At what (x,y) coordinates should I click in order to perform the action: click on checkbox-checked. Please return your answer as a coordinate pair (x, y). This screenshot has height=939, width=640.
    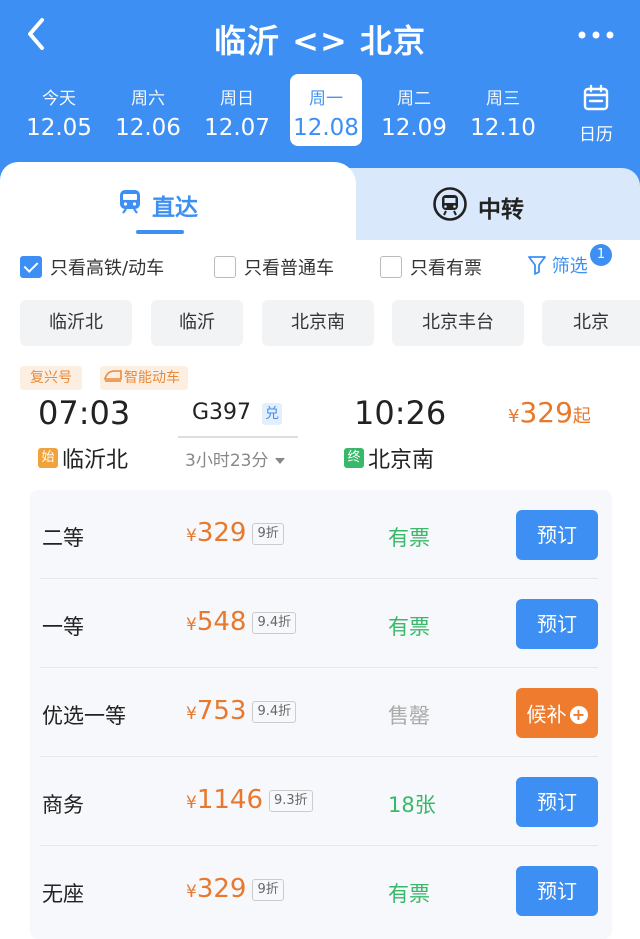
    Looking at the image, I should click on (31, 267).